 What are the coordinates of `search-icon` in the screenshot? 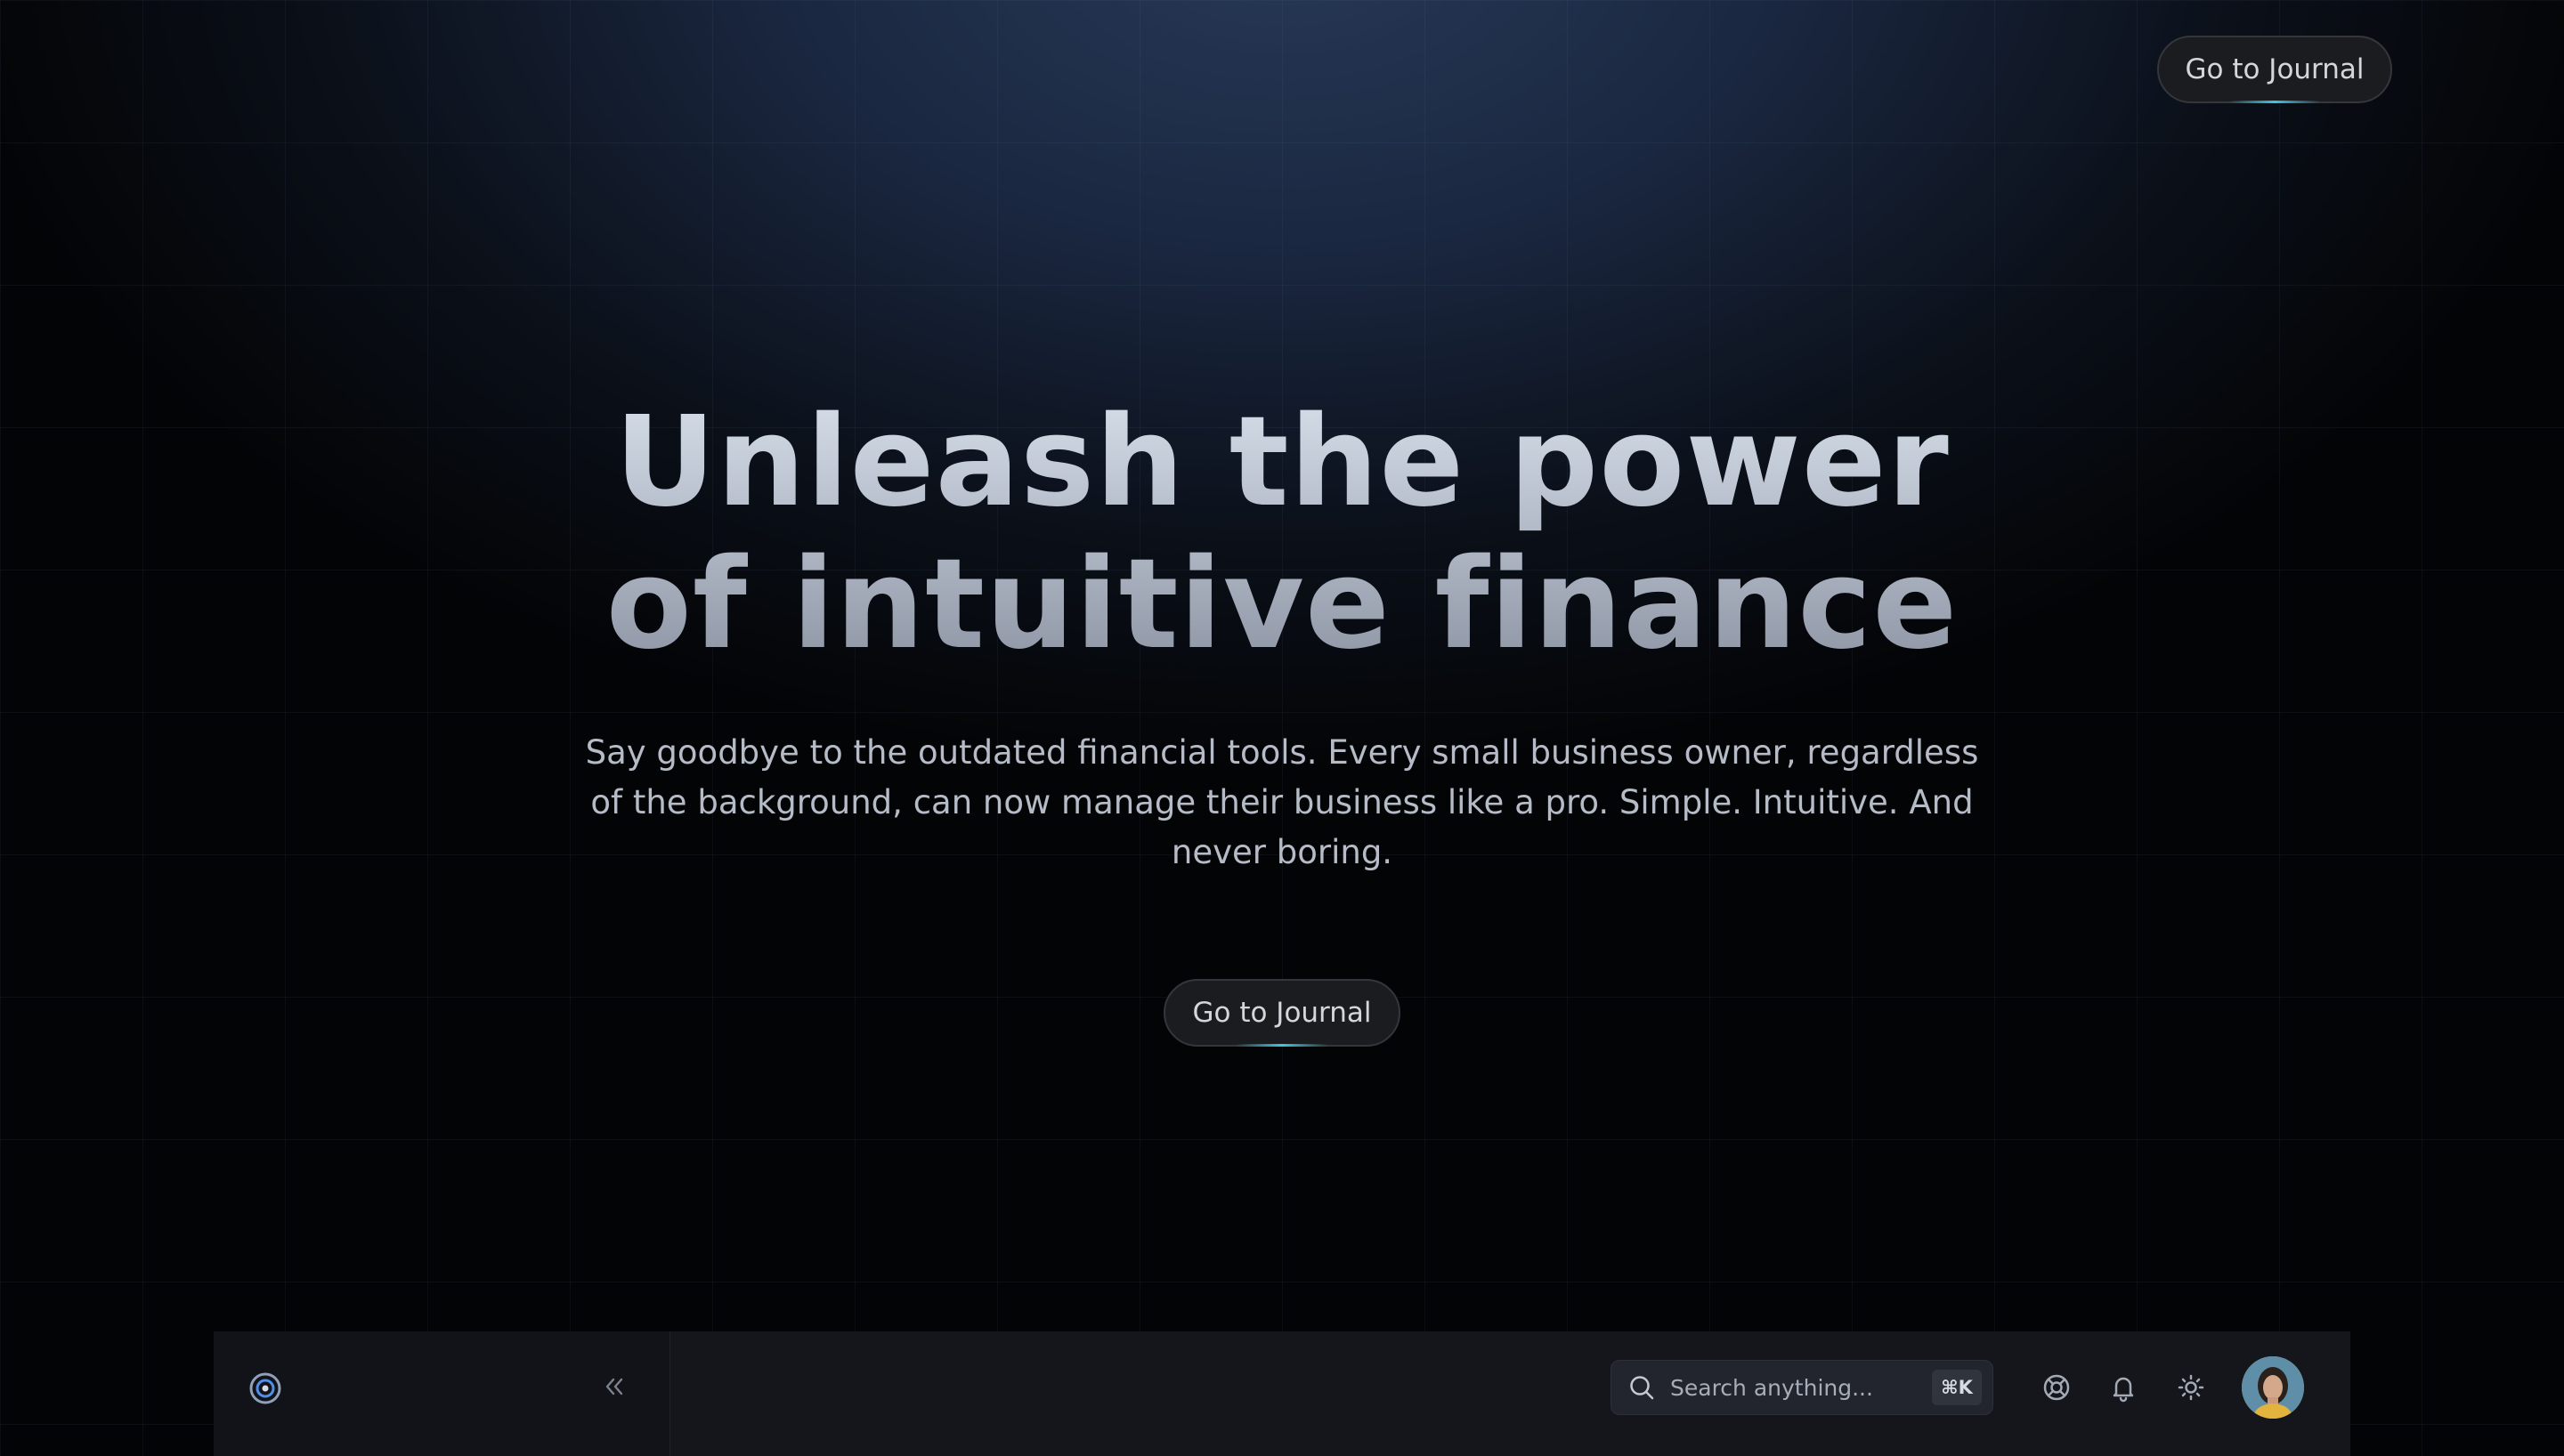 It's located at (1642, 1387).